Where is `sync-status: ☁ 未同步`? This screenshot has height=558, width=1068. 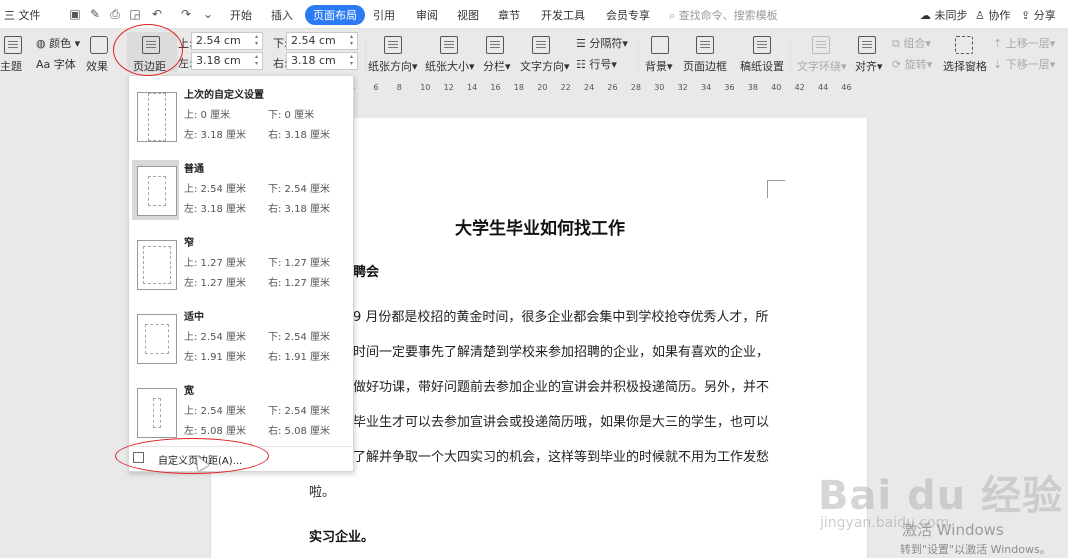
sync-status: ☁ 未同步 is located at coordinates (944, 15).